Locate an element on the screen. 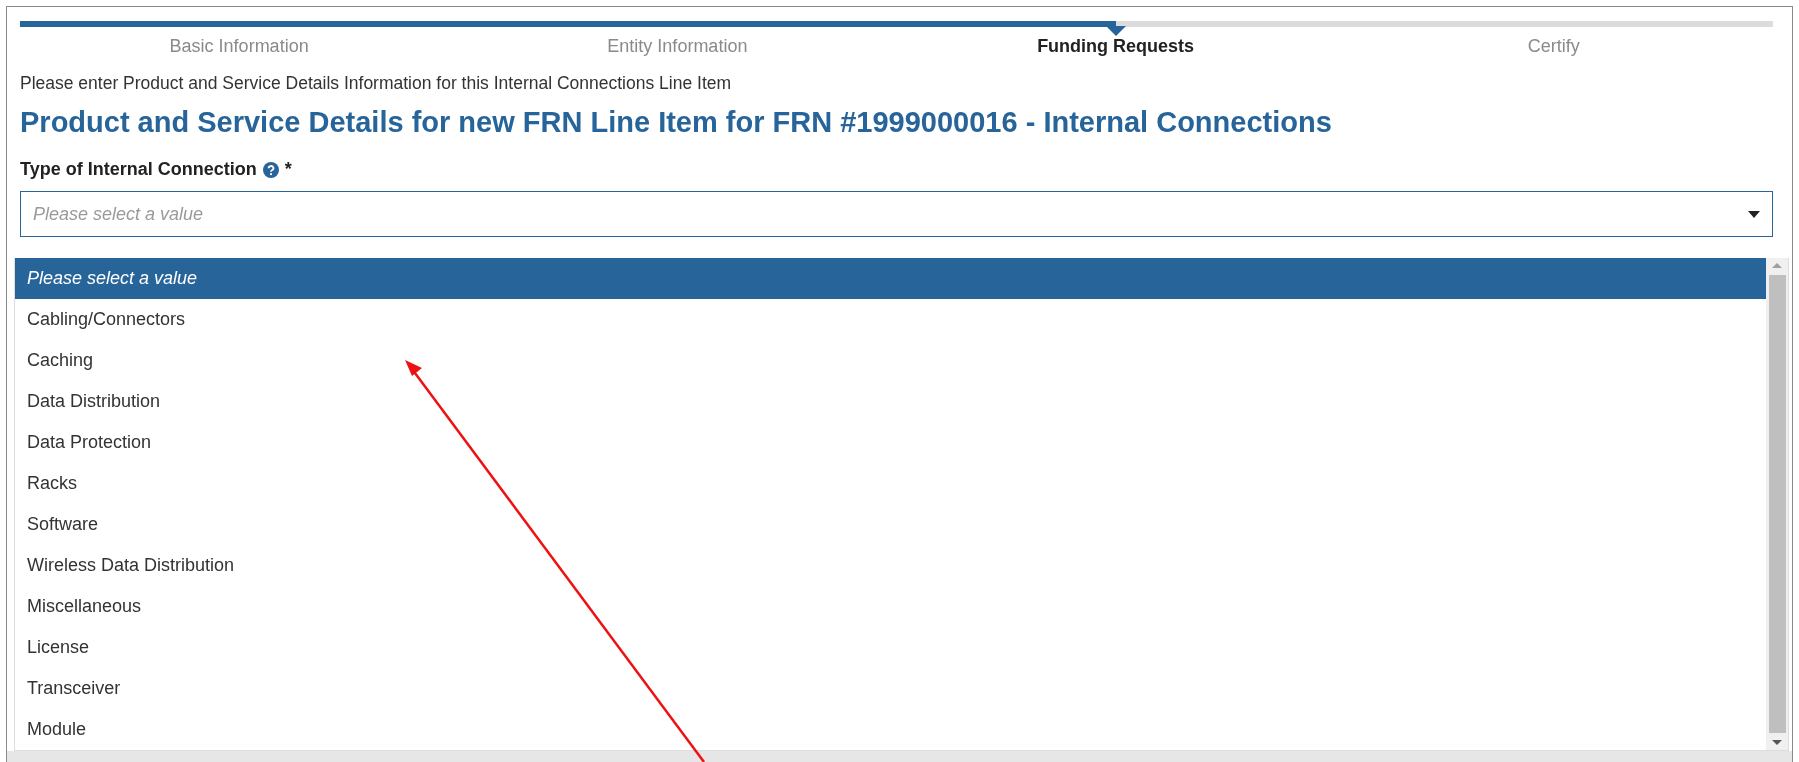 This screenshot has height=762, width=1799. page-heading: Product and Service Details for new FRN Line Item for FRN #1999000016 - Internal Connections is located at coordinates (676, 122).